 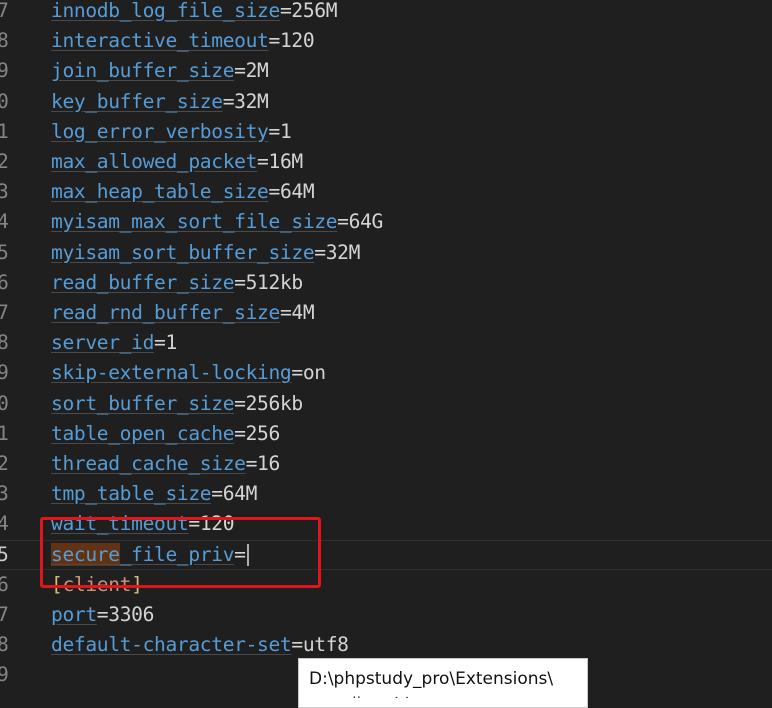 I want to click on config-key: sort_buffer_size, so click(x=143, y=403).